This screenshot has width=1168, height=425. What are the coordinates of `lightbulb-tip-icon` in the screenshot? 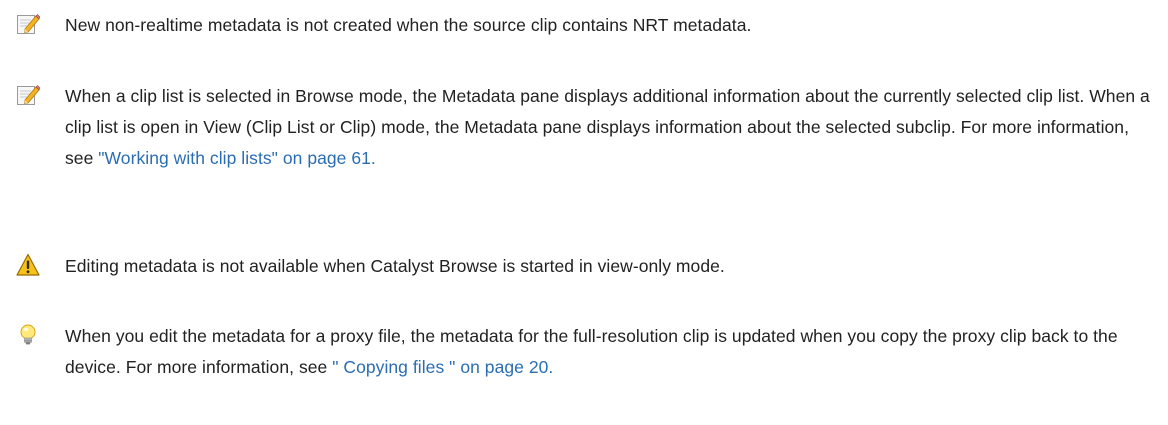 It's located at (28, 335).